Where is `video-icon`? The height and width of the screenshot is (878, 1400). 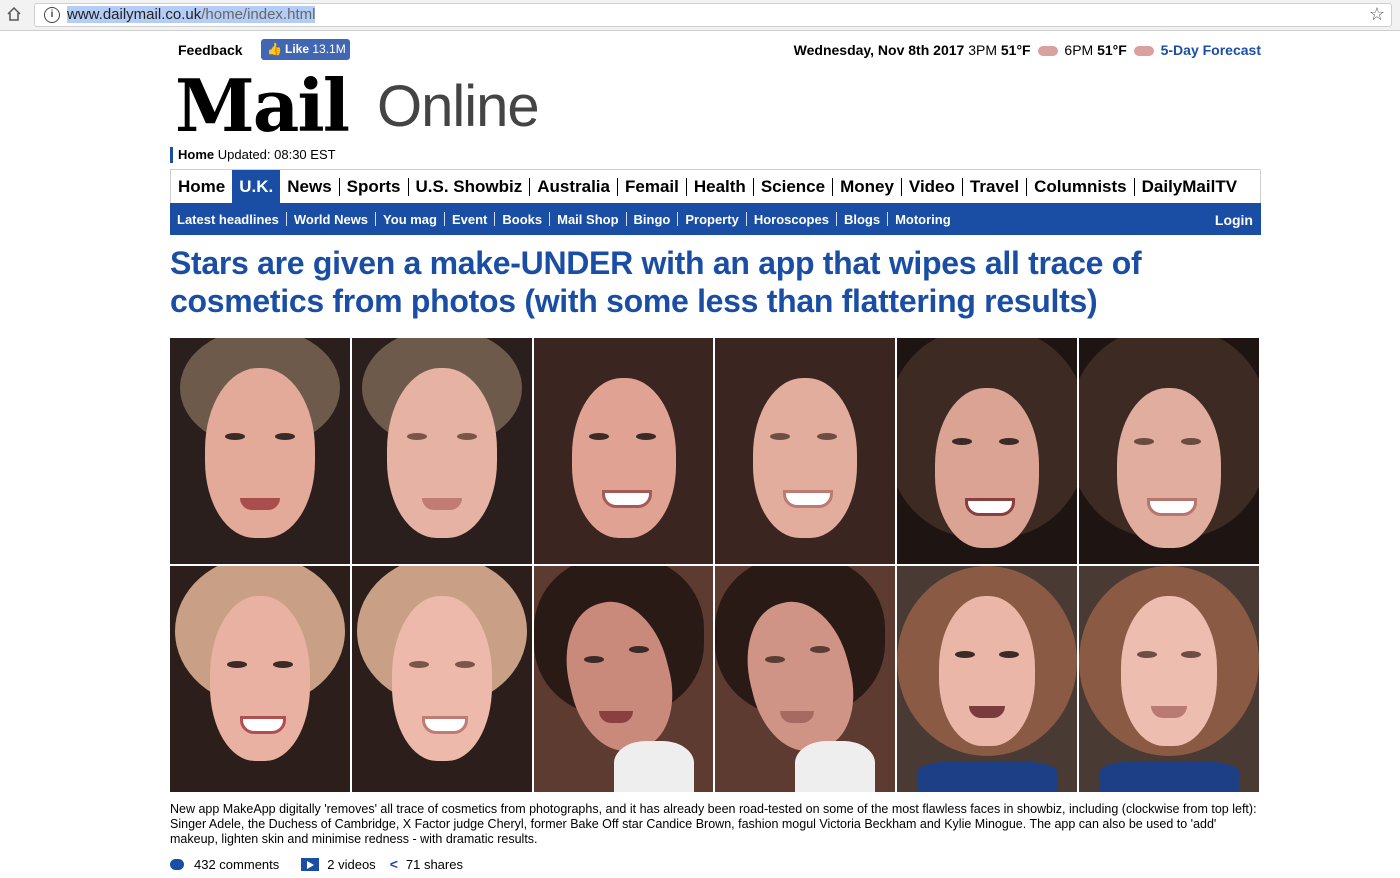 video-icon is located at coordinates (310, 864).